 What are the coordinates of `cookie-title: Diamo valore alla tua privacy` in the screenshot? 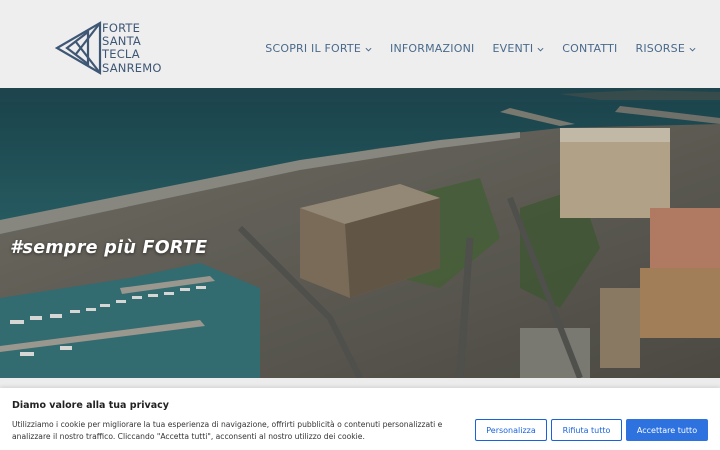 It's located at (90, 405).